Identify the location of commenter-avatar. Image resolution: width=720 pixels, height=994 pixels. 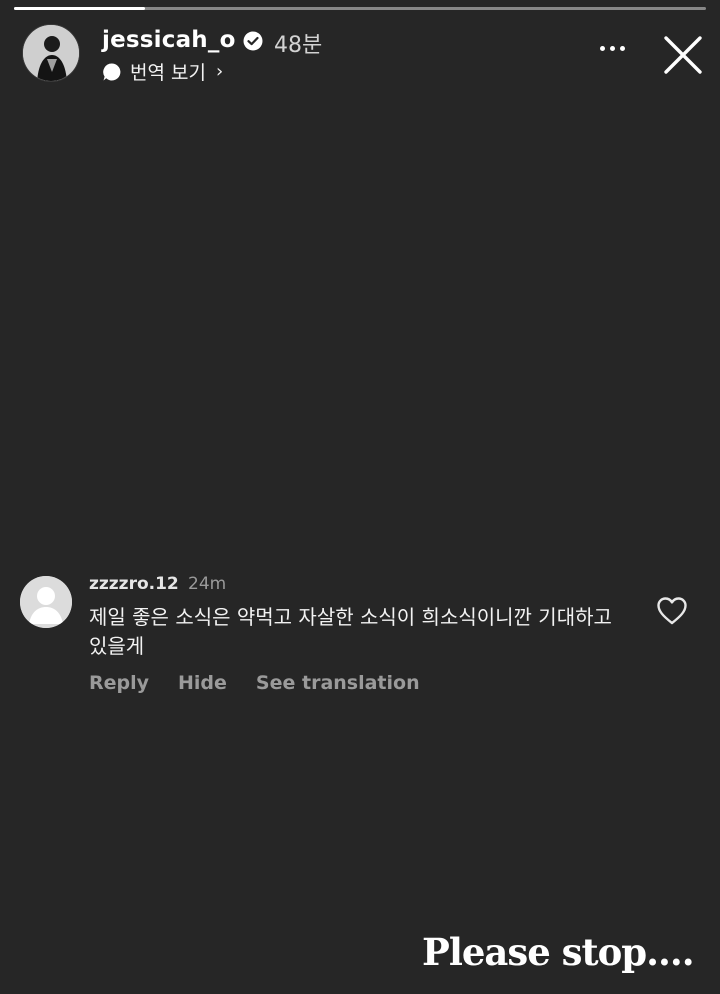
(46, 602).